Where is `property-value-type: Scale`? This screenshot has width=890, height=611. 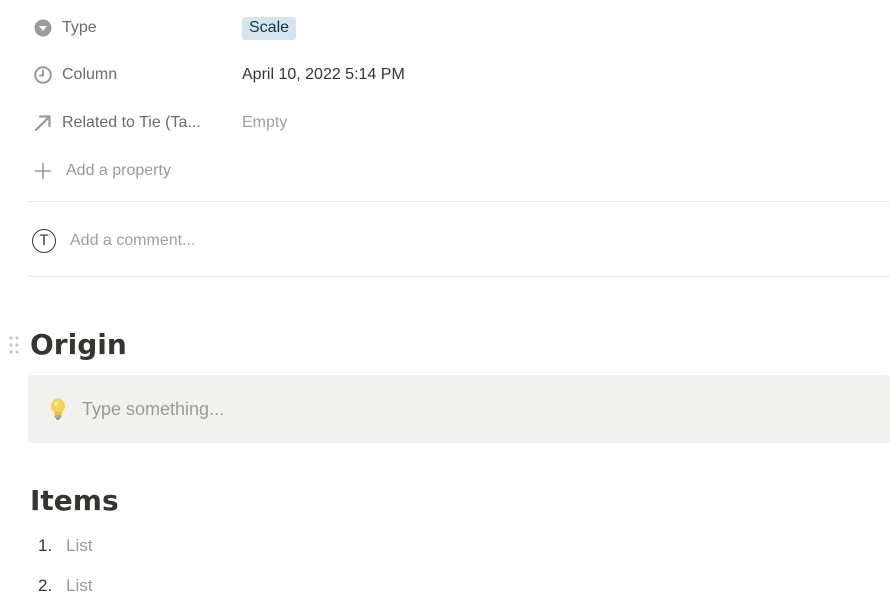
property-value-type: Scale is located at coordinates (267, 28).